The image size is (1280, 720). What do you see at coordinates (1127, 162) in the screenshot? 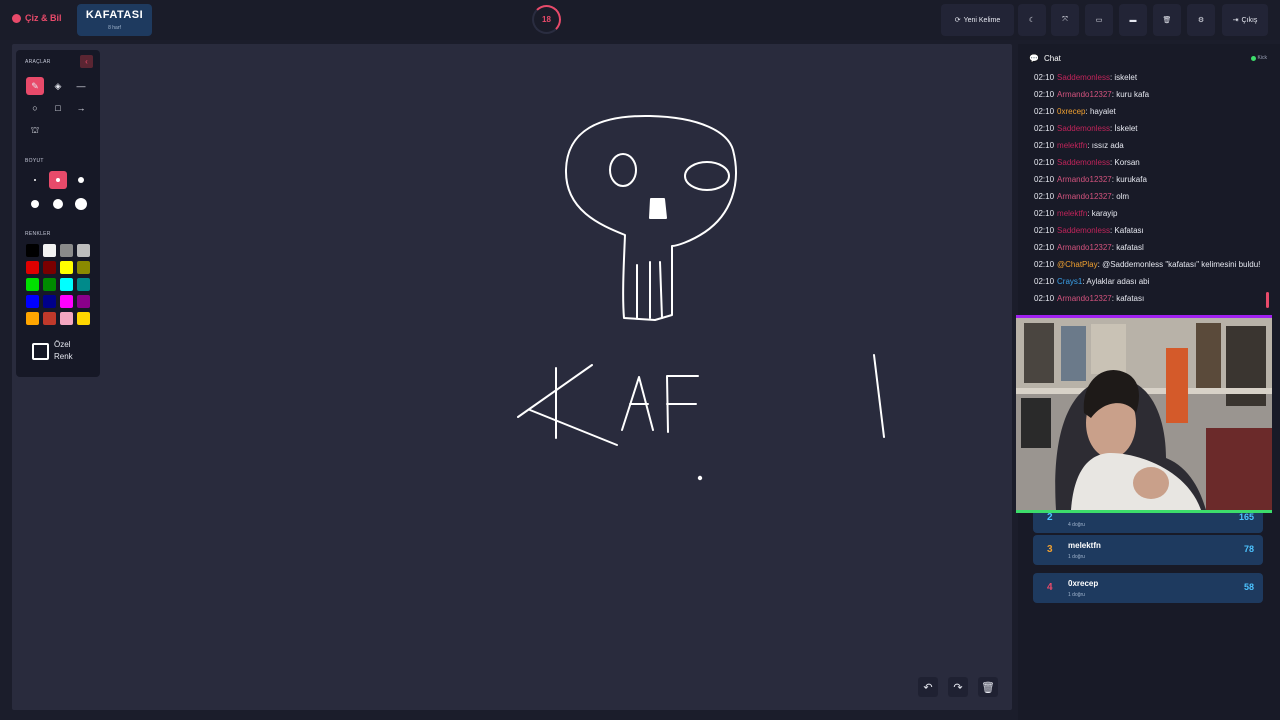
I see `message-text: Korsan` at bounding box center [1127, 162].